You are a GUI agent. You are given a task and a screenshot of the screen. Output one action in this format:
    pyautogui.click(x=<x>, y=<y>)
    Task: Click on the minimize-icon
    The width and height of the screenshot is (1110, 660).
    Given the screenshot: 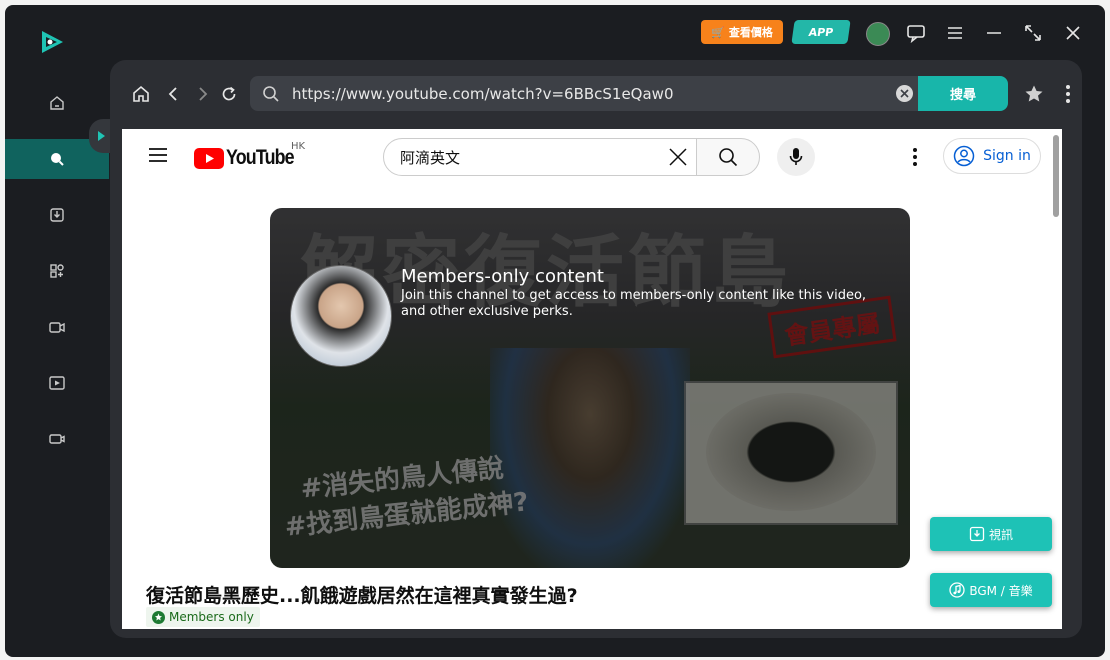 What is the action you would take?
    pyautogui.click(x=994, y=33)
    